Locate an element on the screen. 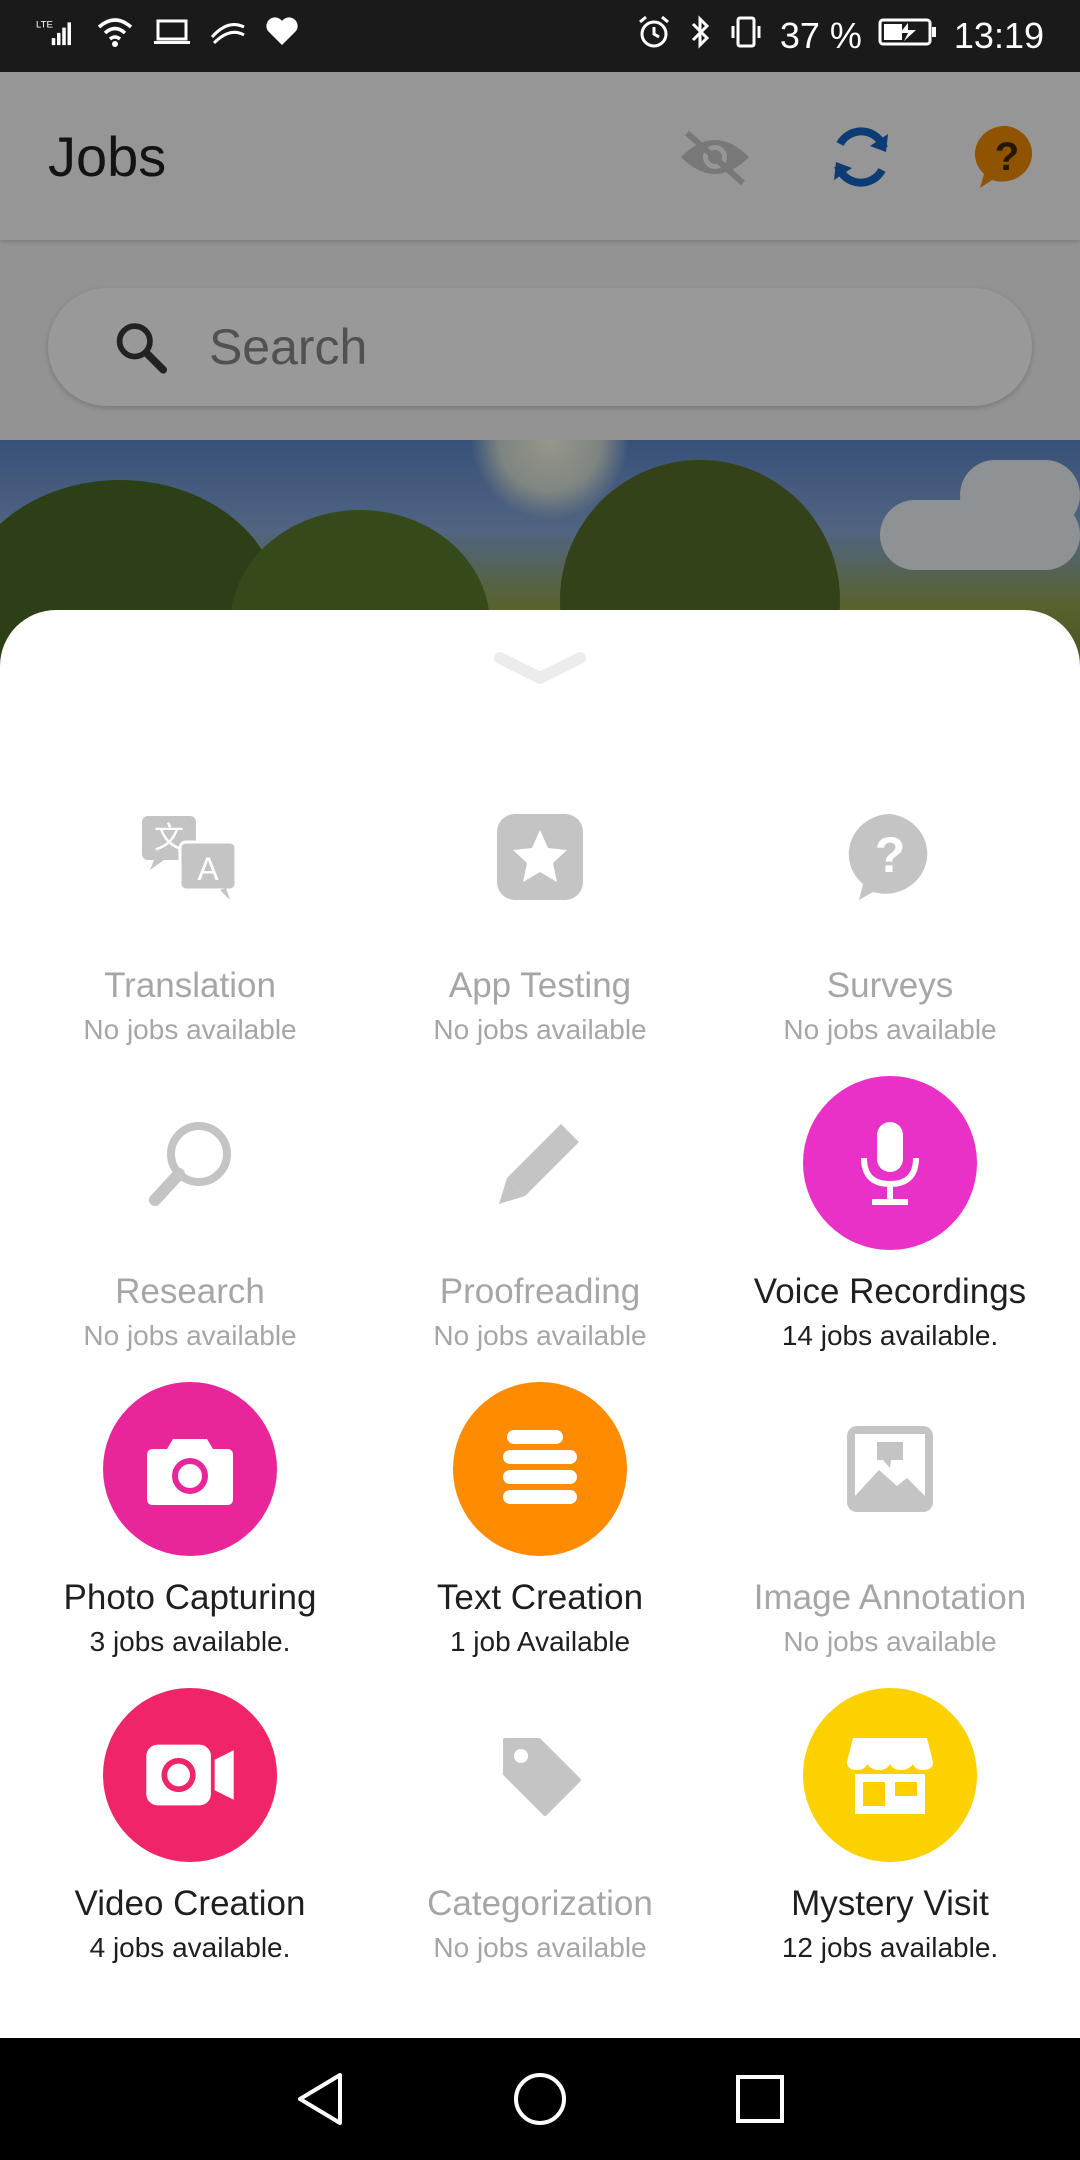 The height and width of the screenshot is (2160, 1080). category-name: Text Creation is located at coordinates (540, 1597).